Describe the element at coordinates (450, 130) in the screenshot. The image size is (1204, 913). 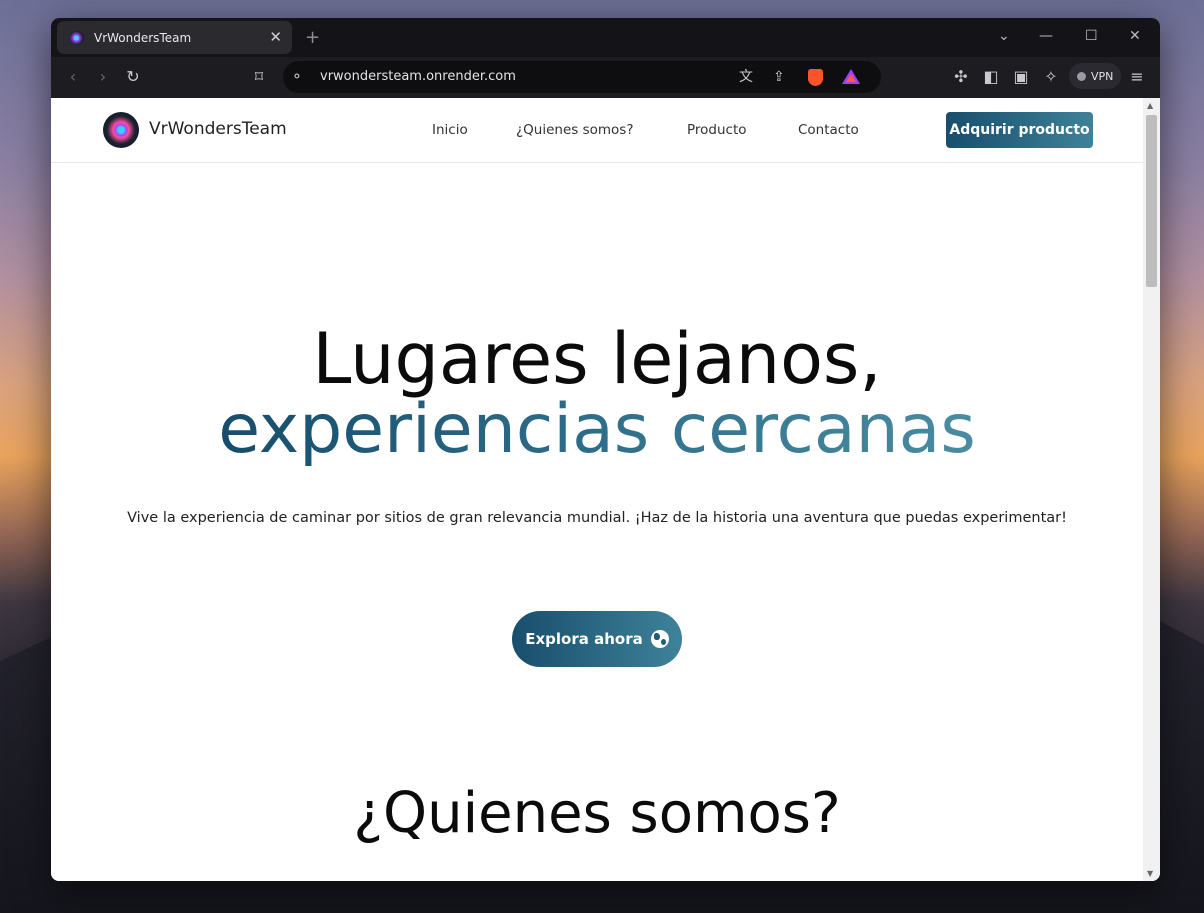
I see `nav-link-inicio: Inicio` at that location.